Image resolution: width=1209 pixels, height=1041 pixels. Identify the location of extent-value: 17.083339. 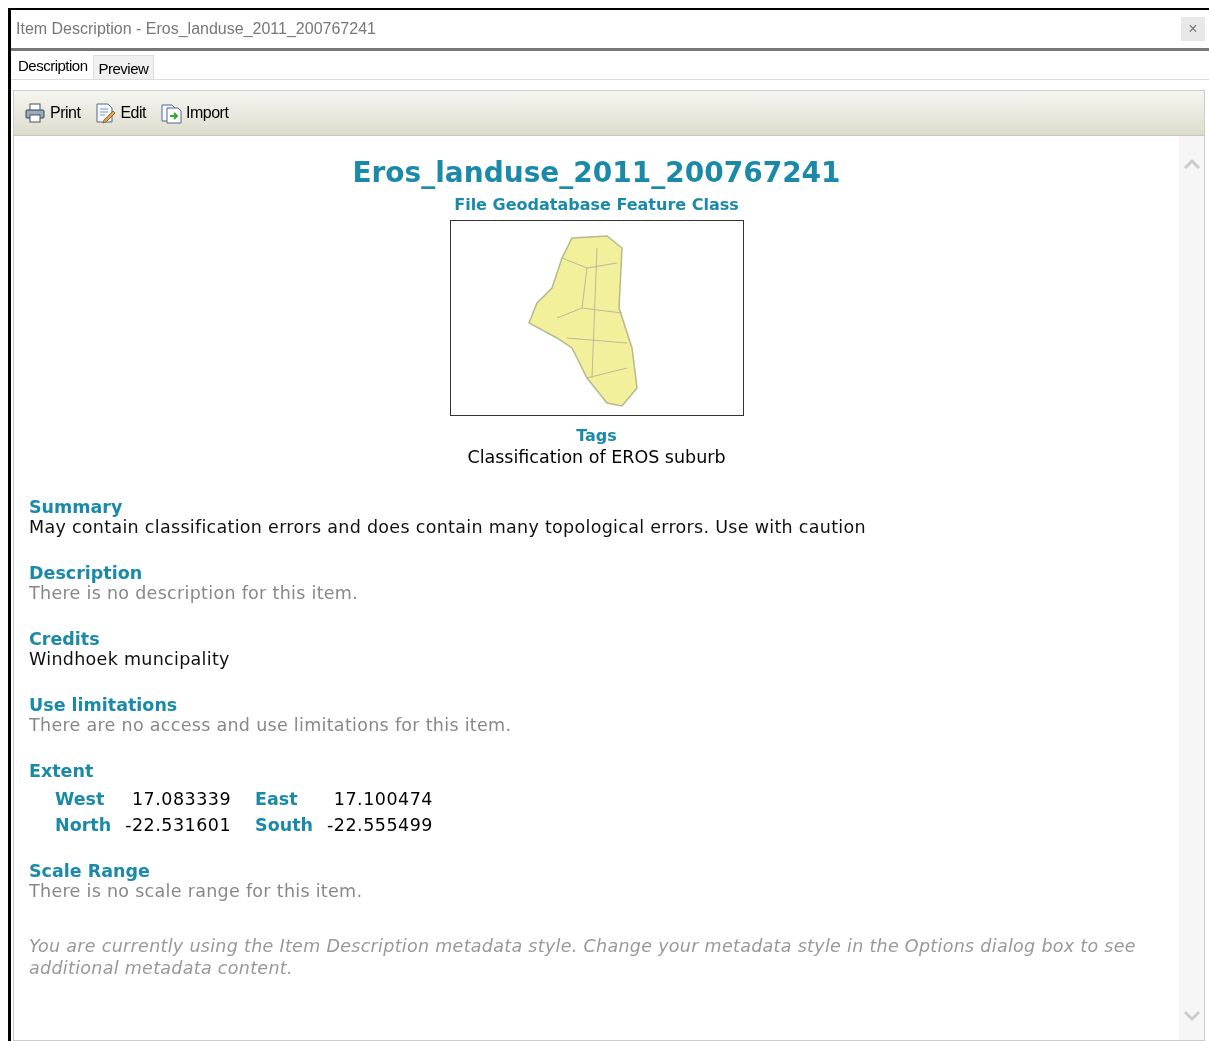
(181, 799).